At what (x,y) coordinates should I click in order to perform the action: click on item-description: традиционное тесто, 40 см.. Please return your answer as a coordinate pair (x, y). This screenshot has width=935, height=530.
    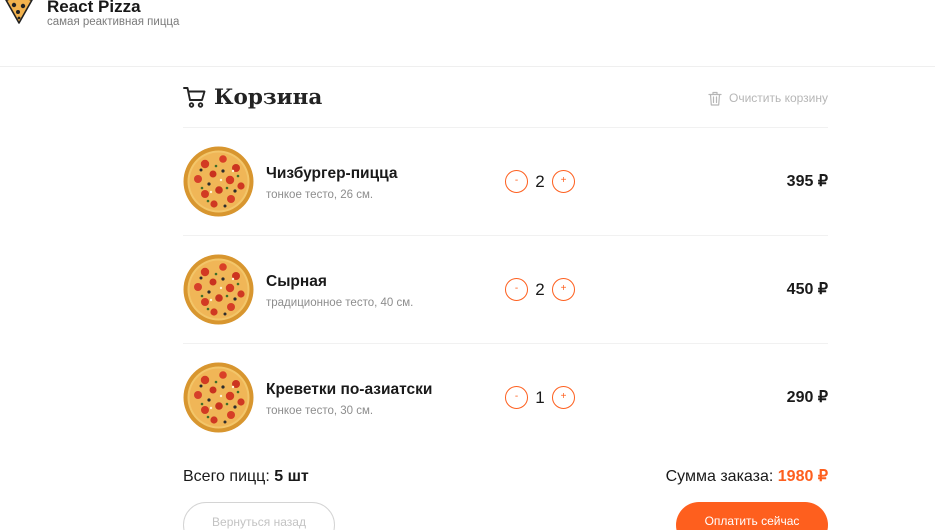
    Looking at the image, I should click on (340, 303).